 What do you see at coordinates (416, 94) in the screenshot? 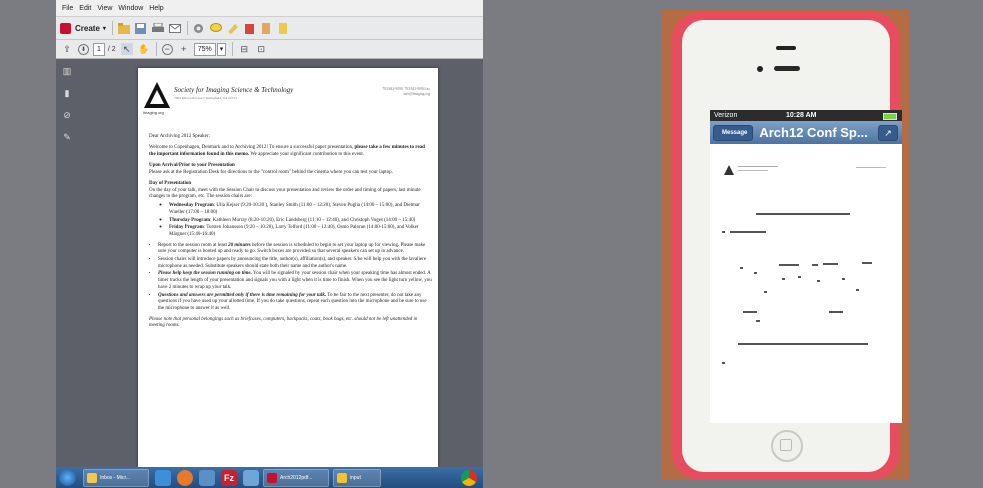
I see `contact-email: info@imaging.org` at bounding box center [416, 94].